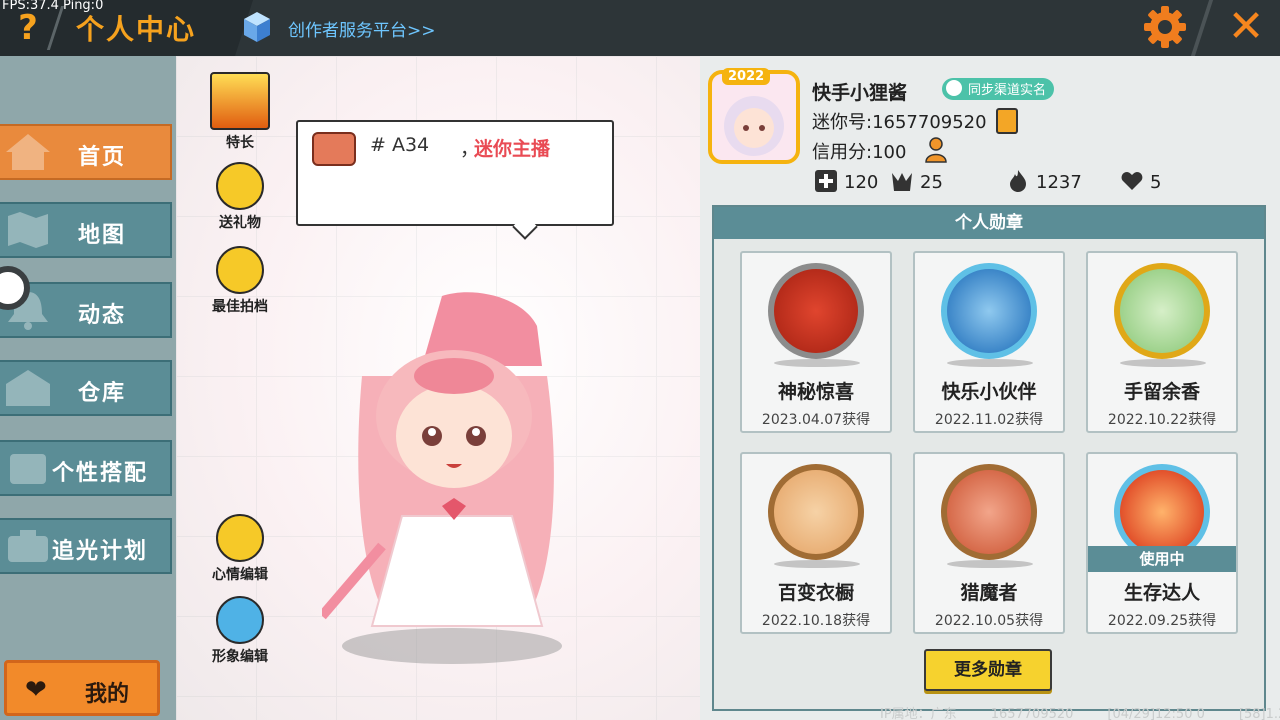 Image resolution: width=1280 pixels, height=720 pixels. I want to click on medal-name: 百变衣橱, so click(815, 593).